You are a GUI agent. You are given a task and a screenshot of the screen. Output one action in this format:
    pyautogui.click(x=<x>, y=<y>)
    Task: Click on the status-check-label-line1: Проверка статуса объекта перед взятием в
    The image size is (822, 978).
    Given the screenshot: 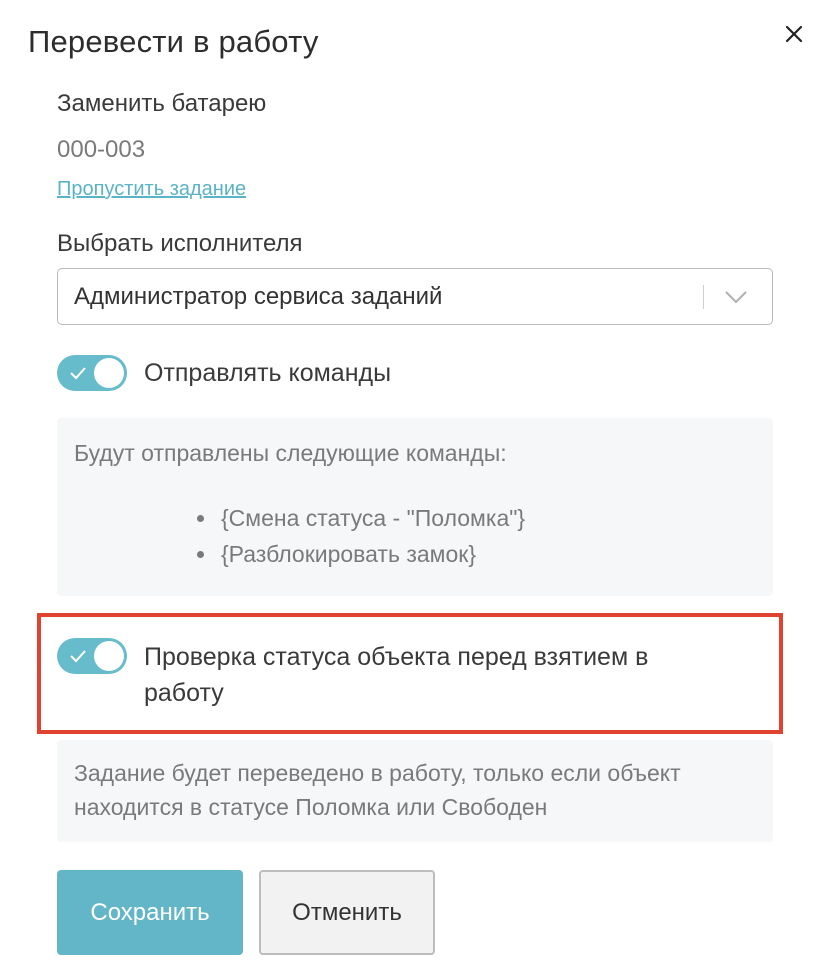 What is the action you would take?
    pyautogui.click(x=396, y=657)
    